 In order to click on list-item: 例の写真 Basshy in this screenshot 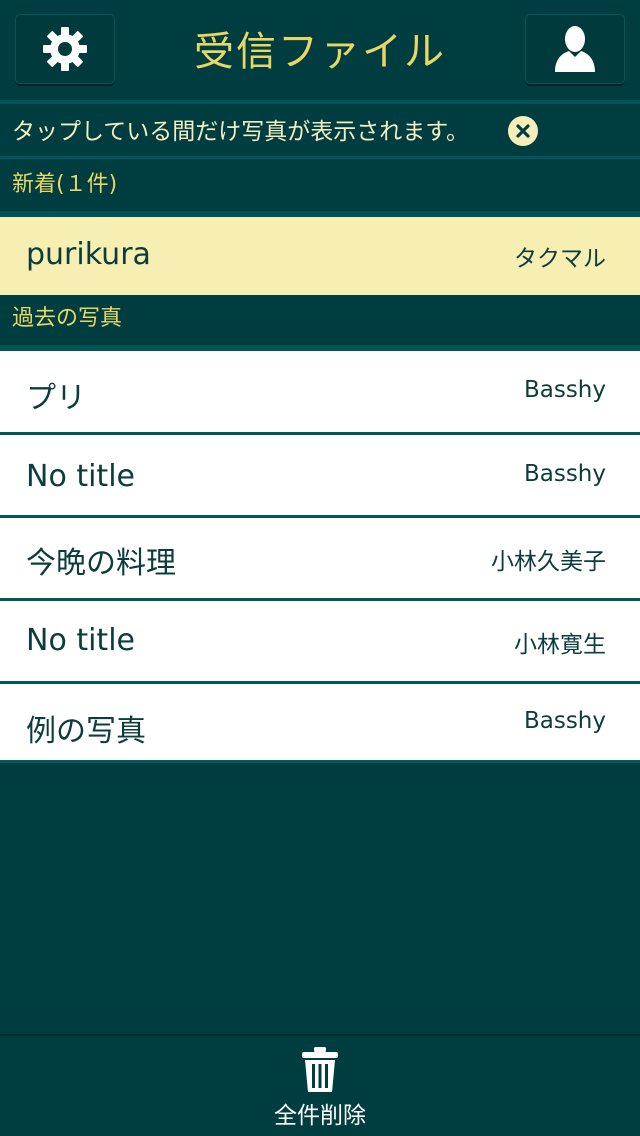, I will do `click(320, 722)`.